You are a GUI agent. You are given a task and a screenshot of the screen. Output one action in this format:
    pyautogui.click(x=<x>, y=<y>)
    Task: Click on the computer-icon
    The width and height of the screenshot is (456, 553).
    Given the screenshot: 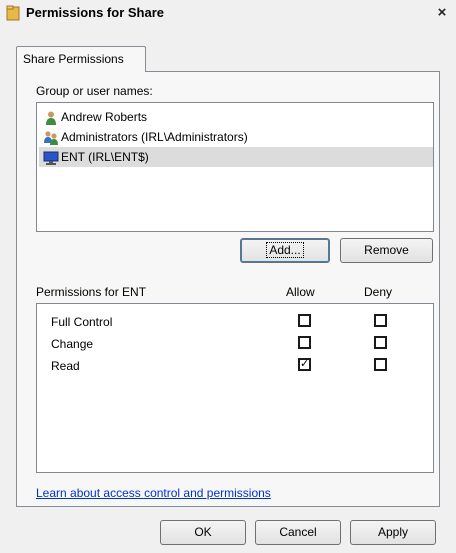 What is the action you would take?
    pyautogui.click(x=51, y=158)
    